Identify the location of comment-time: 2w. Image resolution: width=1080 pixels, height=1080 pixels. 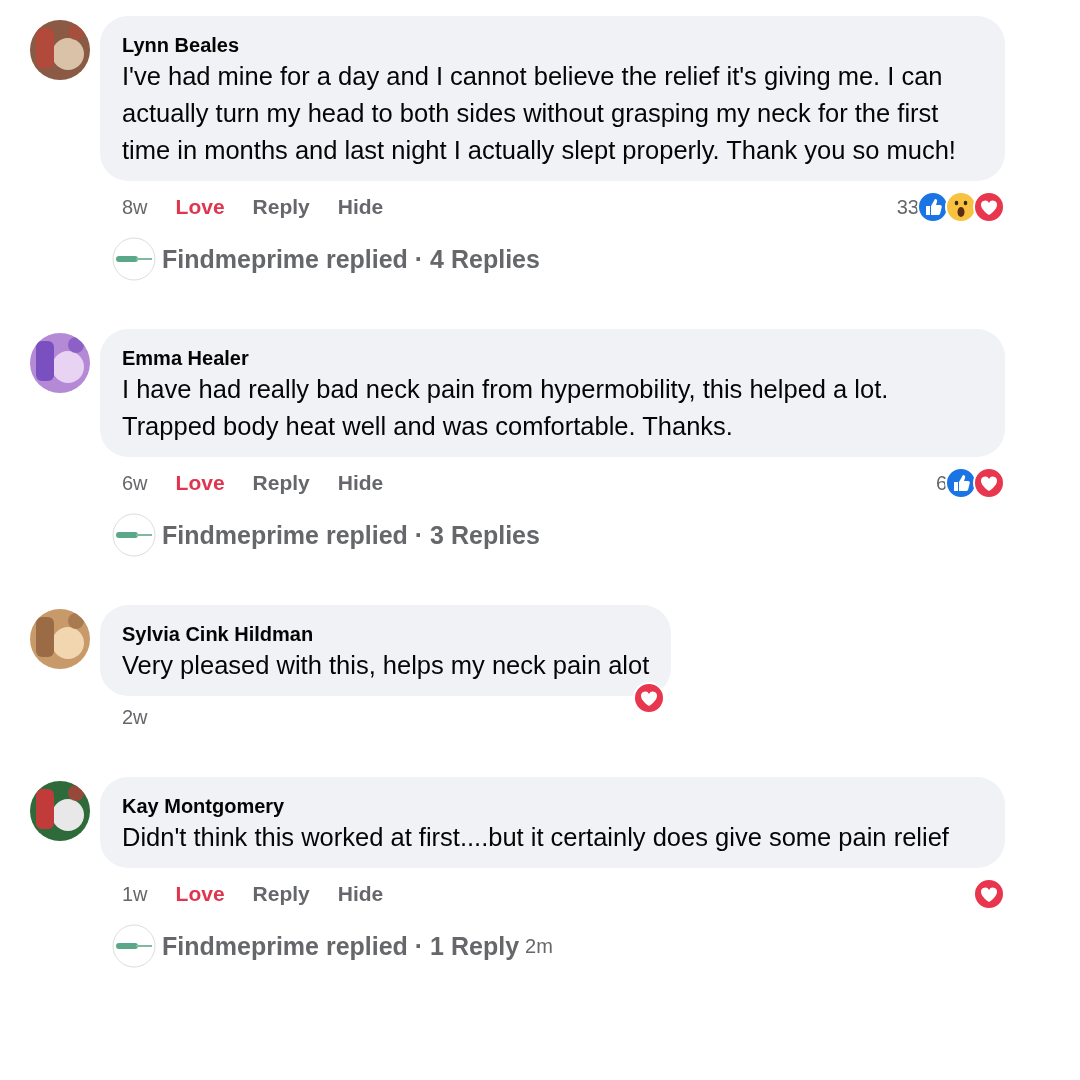
(135, 717).